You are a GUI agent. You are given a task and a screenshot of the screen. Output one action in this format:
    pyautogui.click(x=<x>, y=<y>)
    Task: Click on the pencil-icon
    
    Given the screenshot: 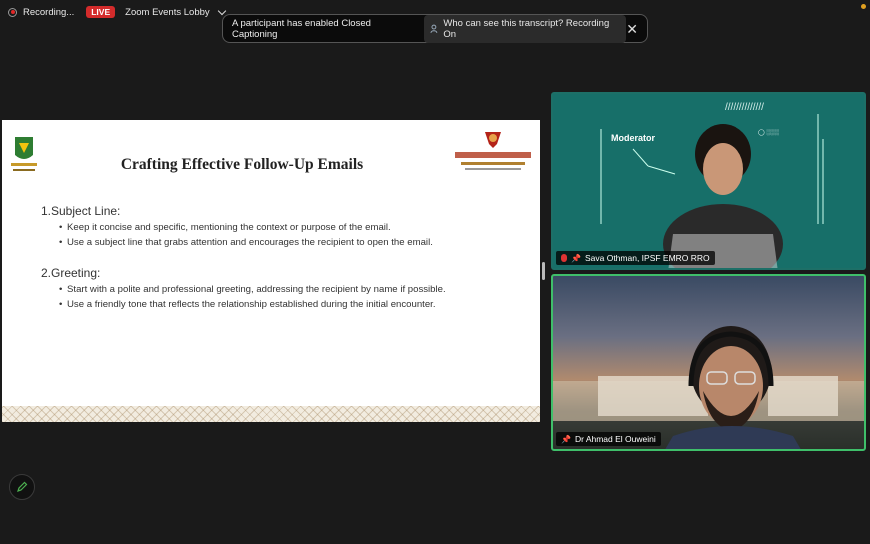 What is the action you would take?
    pyautogui.click(x=22, y=486)
    